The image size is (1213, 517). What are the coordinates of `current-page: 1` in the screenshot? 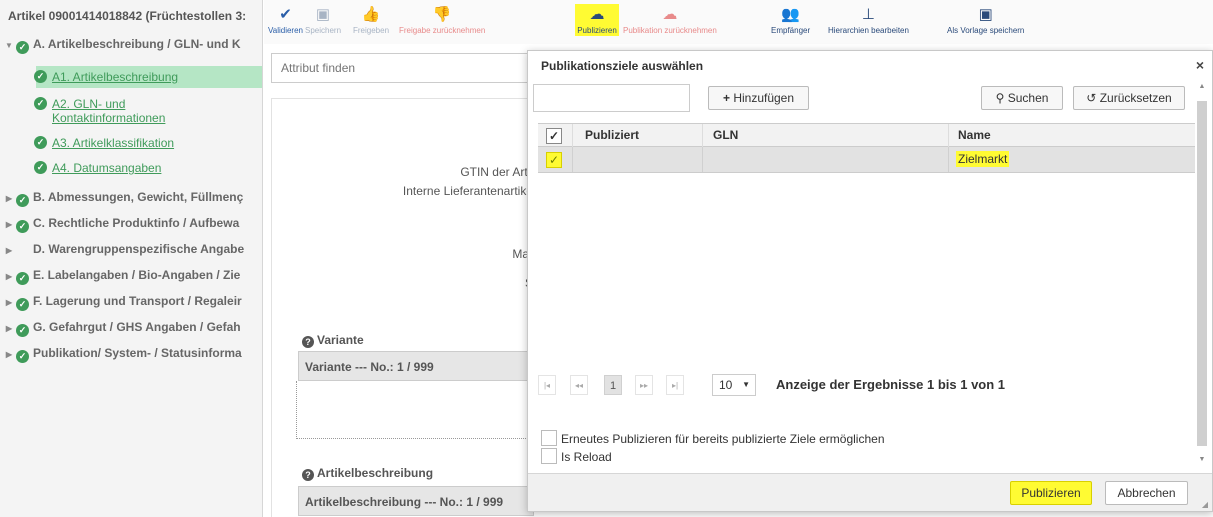 It's located at (613, 385).